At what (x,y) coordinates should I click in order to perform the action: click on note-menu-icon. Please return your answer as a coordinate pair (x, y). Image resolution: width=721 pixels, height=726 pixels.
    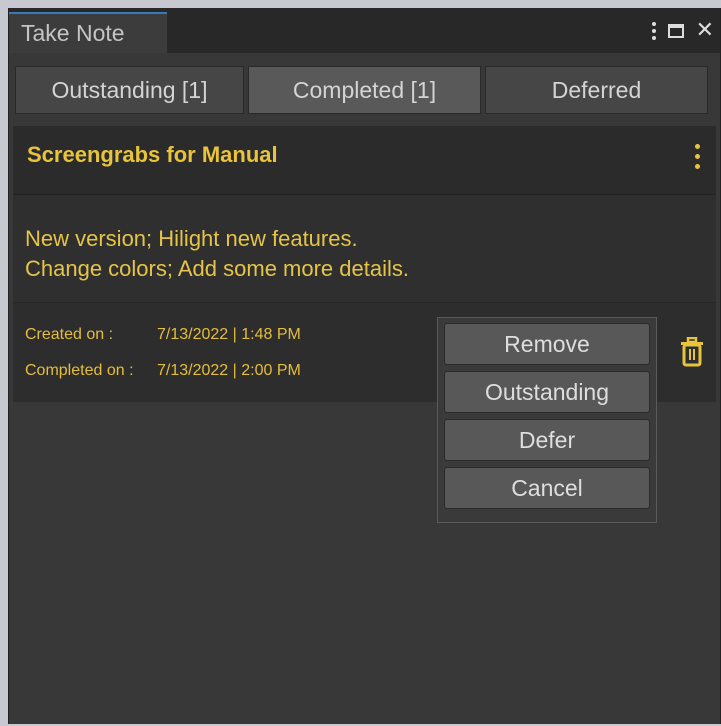
    Looking at the image, I should click on (697, 156).